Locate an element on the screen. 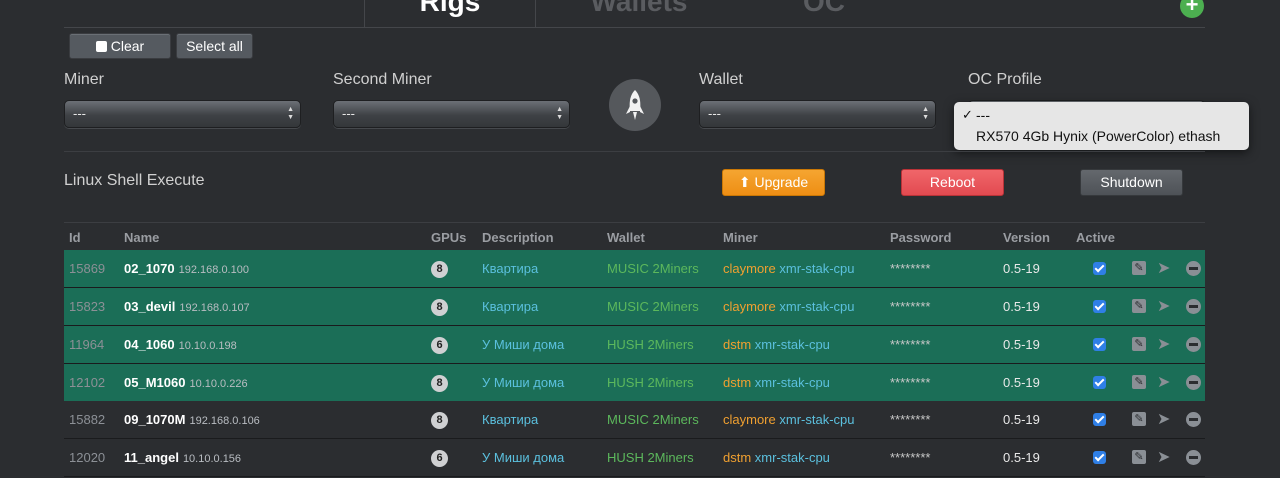 The width and height of the screenshot is (1280, 478). col-gpus: GPUs is located at coordinates (448, 237).